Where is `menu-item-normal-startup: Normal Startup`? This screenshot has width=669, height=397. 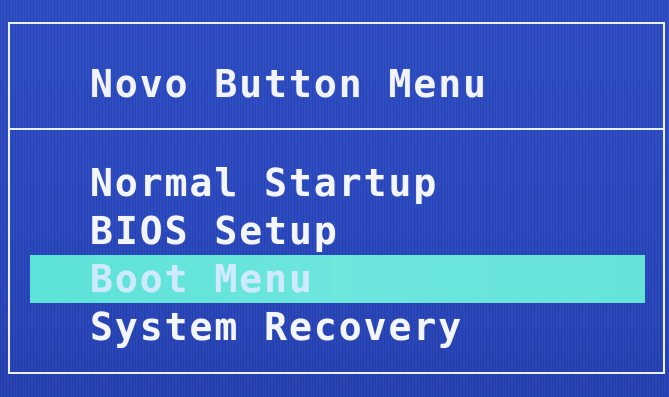
menu-item-normal-startup: Normal Startup is located at coordinates (336, 183).